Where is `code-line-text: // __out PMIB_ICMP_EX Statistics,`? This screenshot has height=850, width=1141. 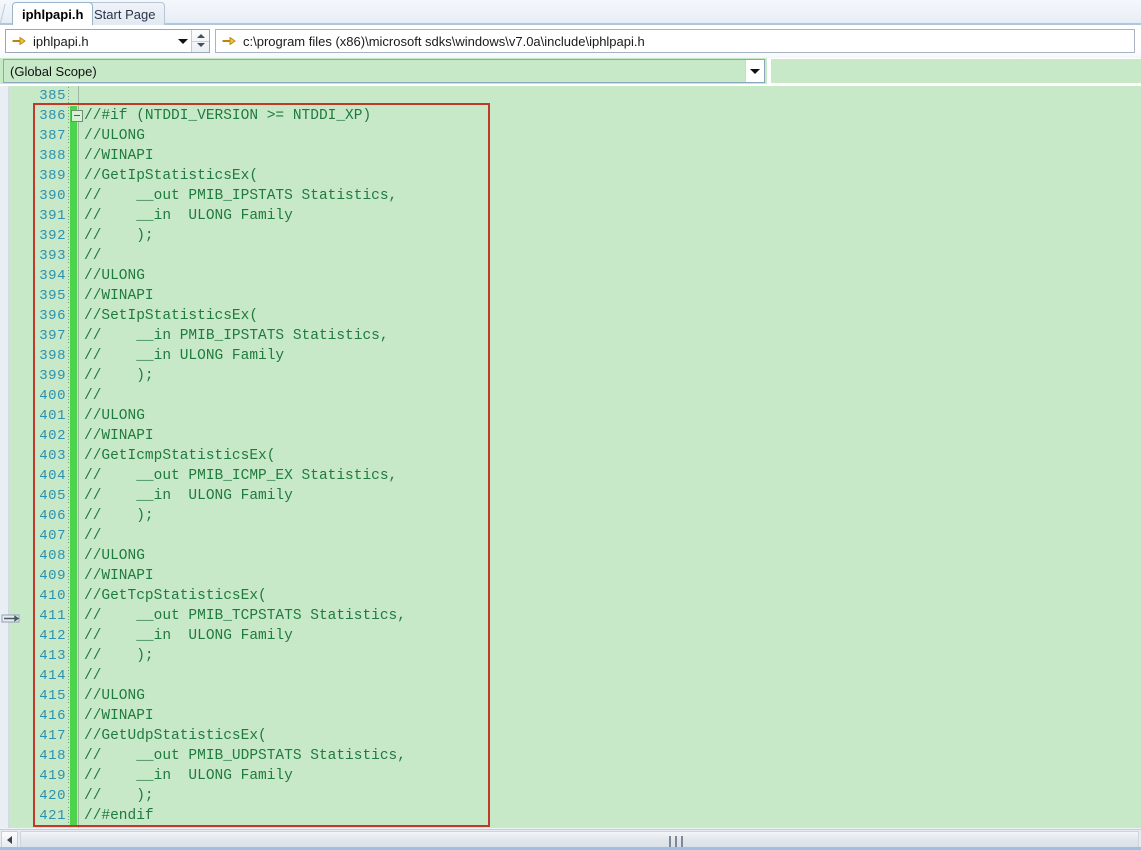
code-line-text: // __out PMIB_ICMP_EX Statistics, is located at coordinates (241, 476).